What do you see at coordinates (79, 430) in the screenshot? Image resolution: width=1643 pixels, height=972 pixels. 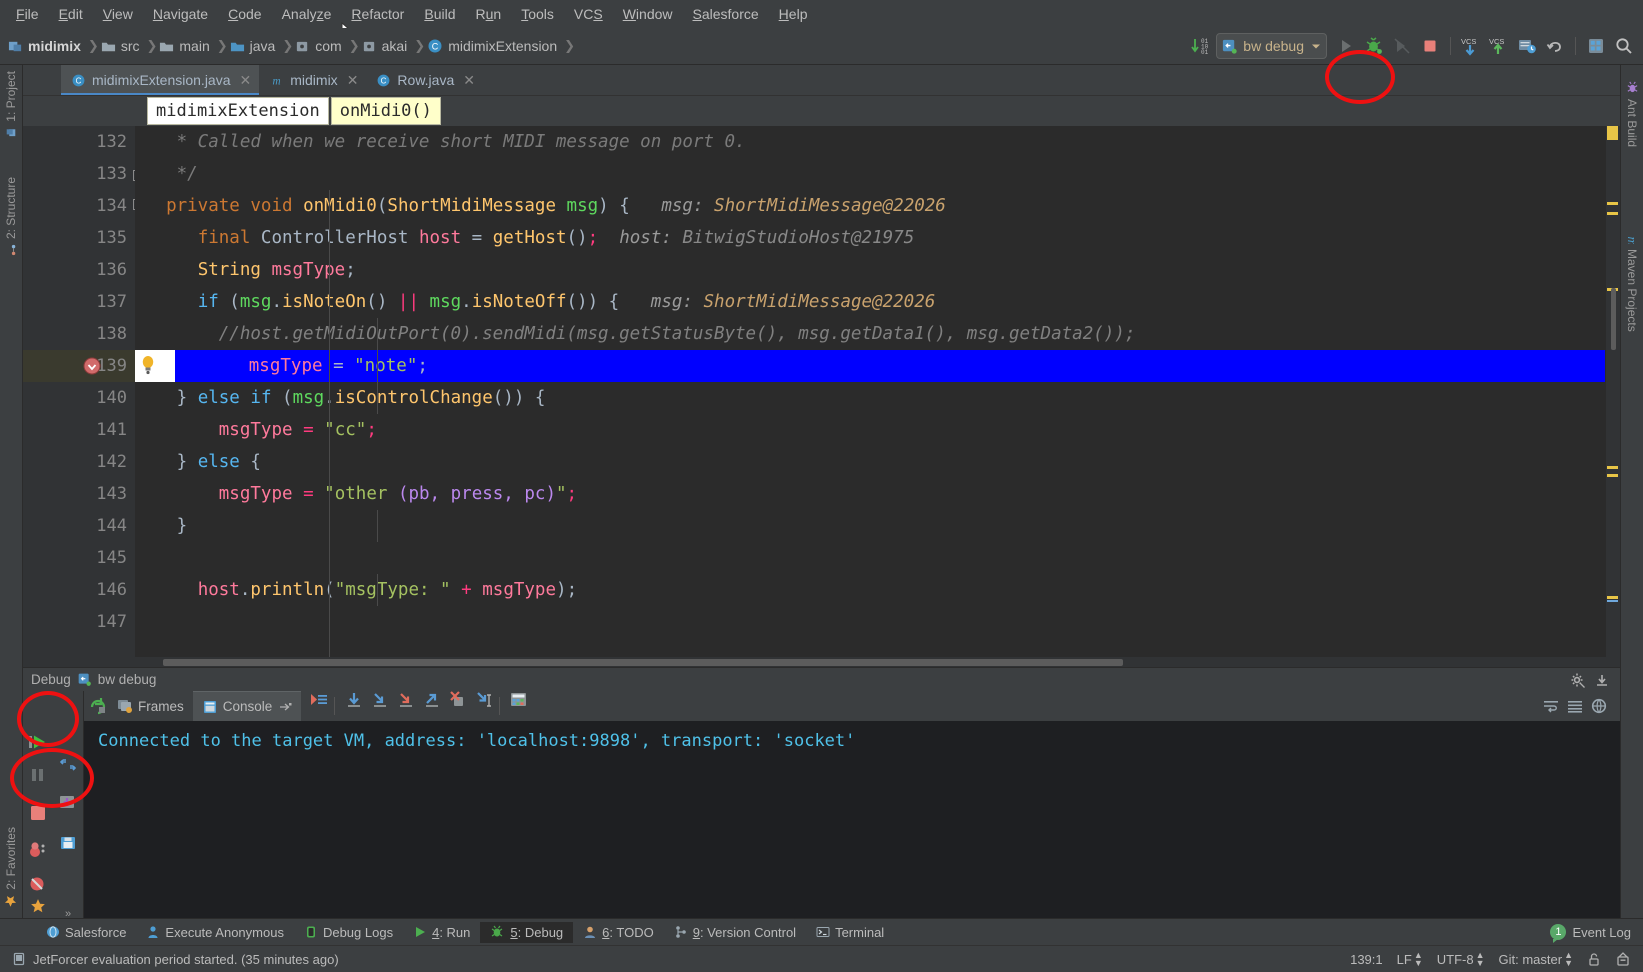 I see `gutter-line-141: 141` at bounding box center [79, 430].